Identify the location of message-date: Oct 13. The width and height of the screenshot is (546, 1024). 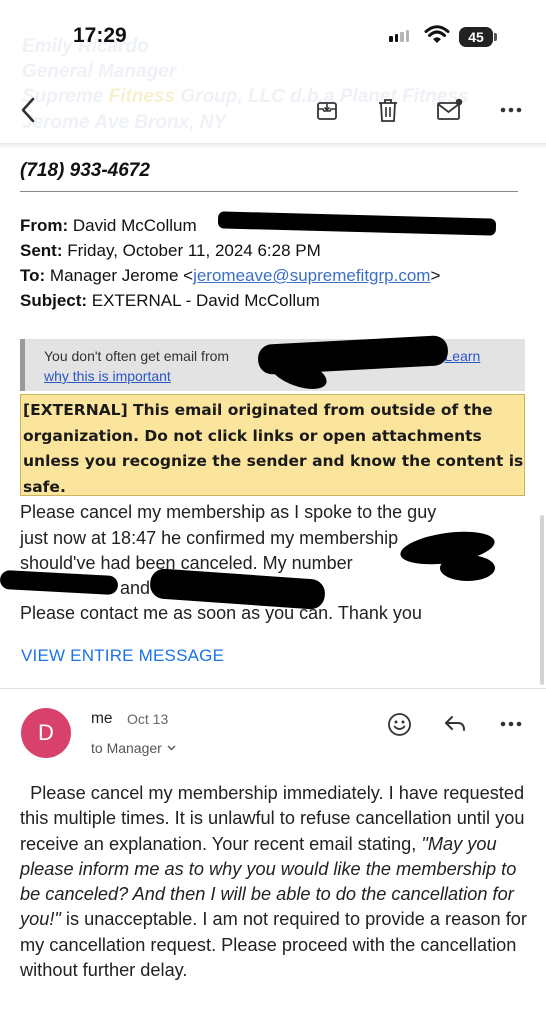
(148, 719).